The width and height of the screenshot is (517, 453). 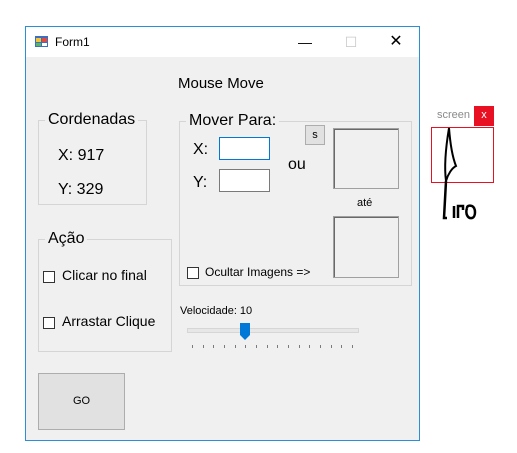 I want to click on title-bar: Form1 — ☐ ✕, so click(x=222, y=42).